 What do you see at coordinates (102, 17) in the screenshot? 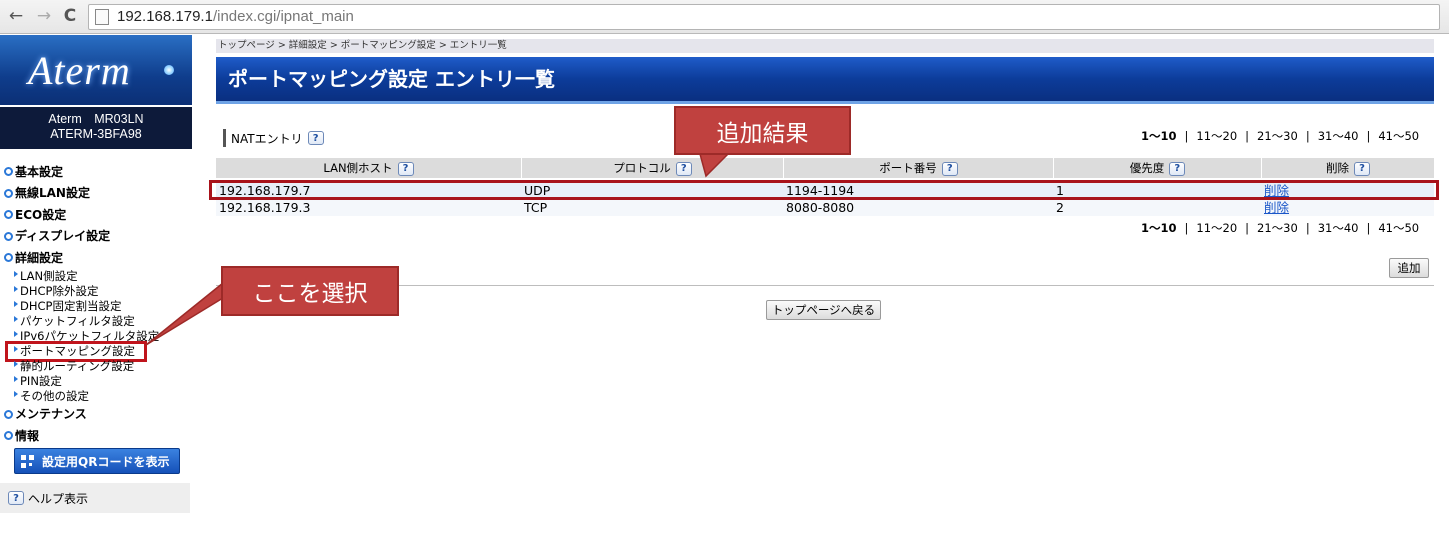
I see `page-icon` at bounding box center [102, 17].